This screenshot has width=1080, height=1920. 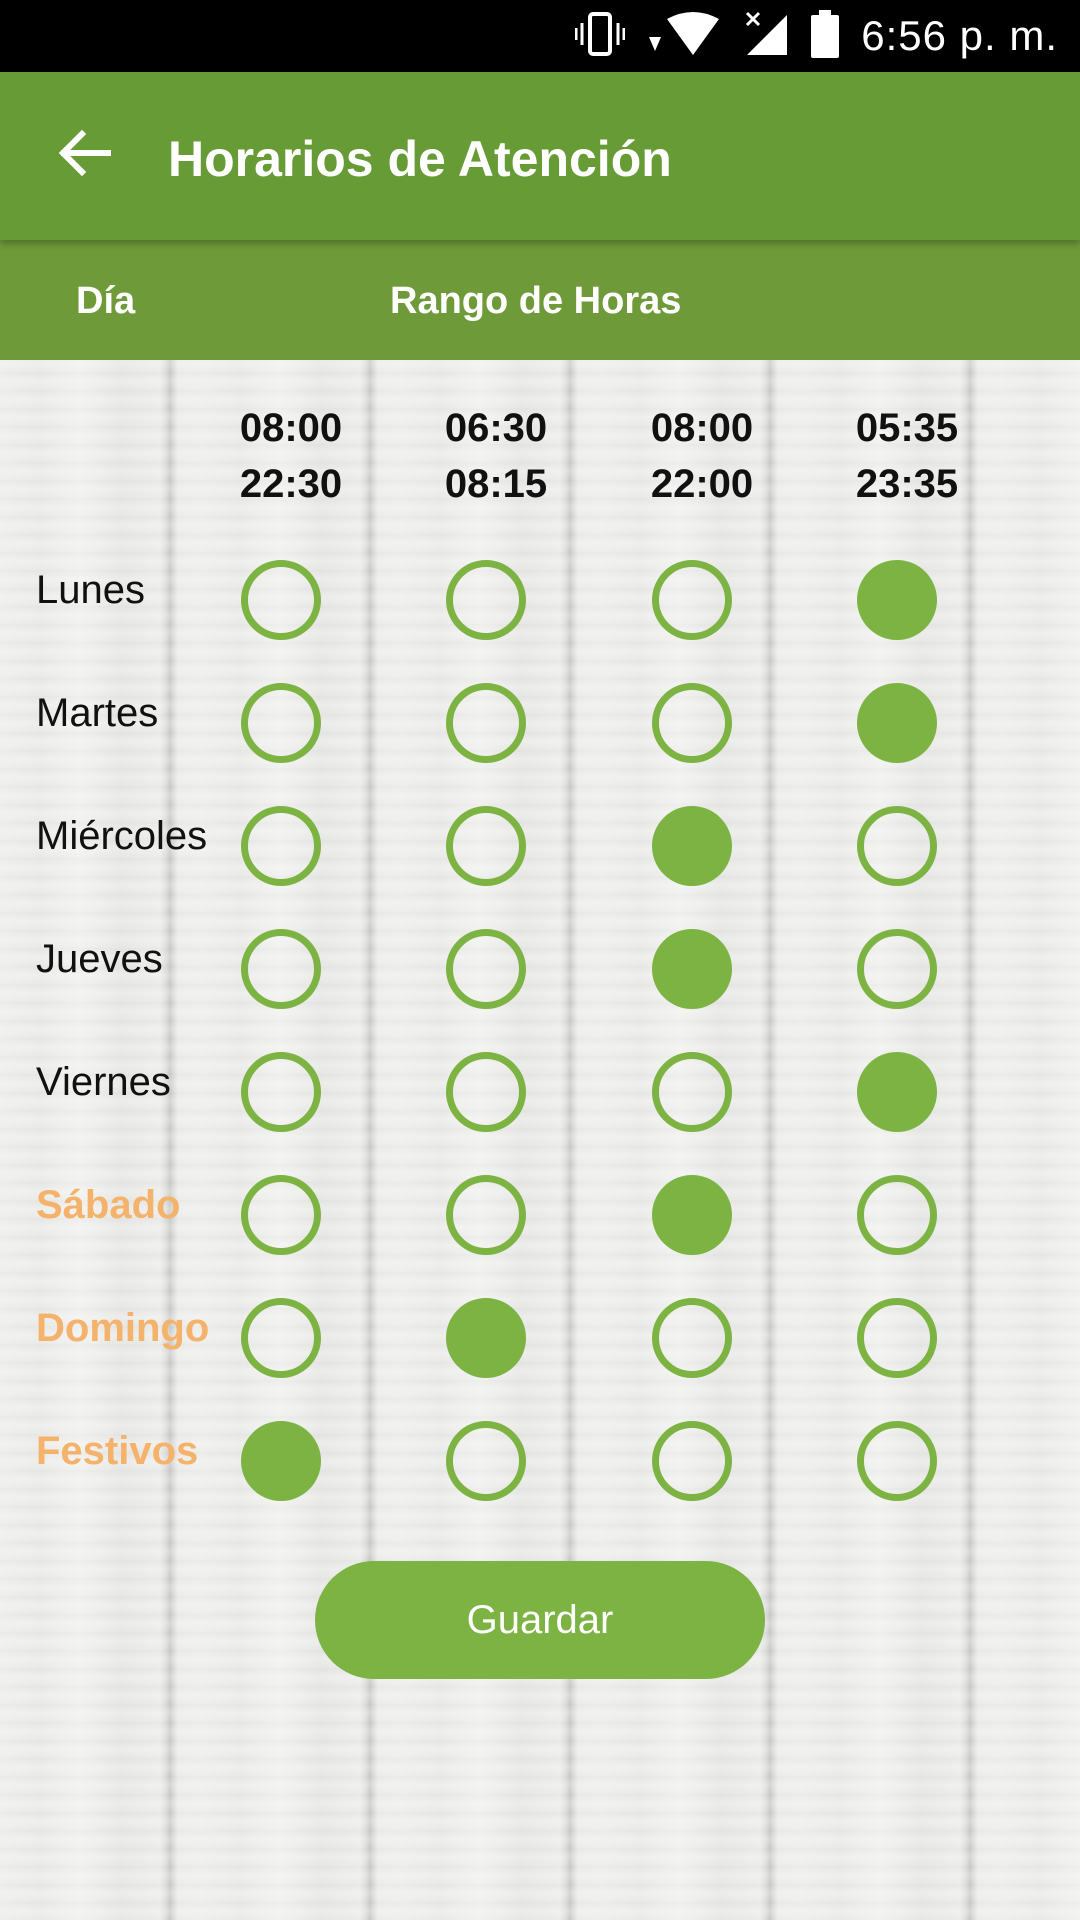 I want to click on day-label: Sábado, so click(x=108, y=1205).